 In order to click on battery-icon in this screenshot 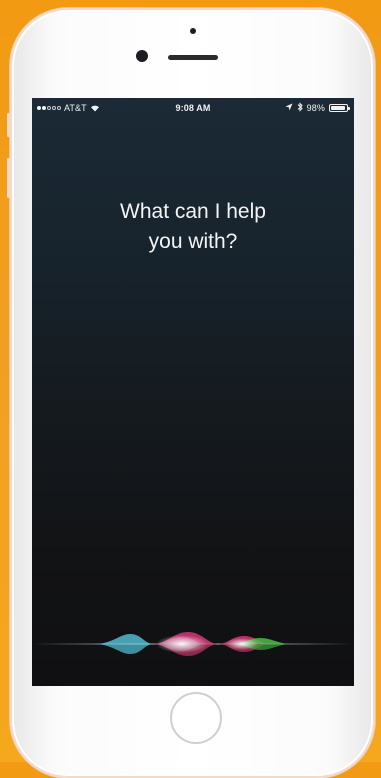, I will do `click(339, 108)`.